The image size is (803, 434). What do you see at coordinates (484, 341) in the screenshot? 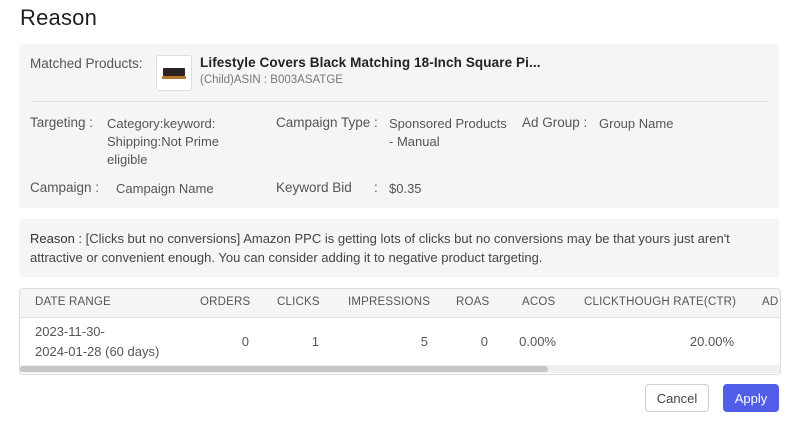
I see `cell-roas: 0` at bounding box center [484, 341].